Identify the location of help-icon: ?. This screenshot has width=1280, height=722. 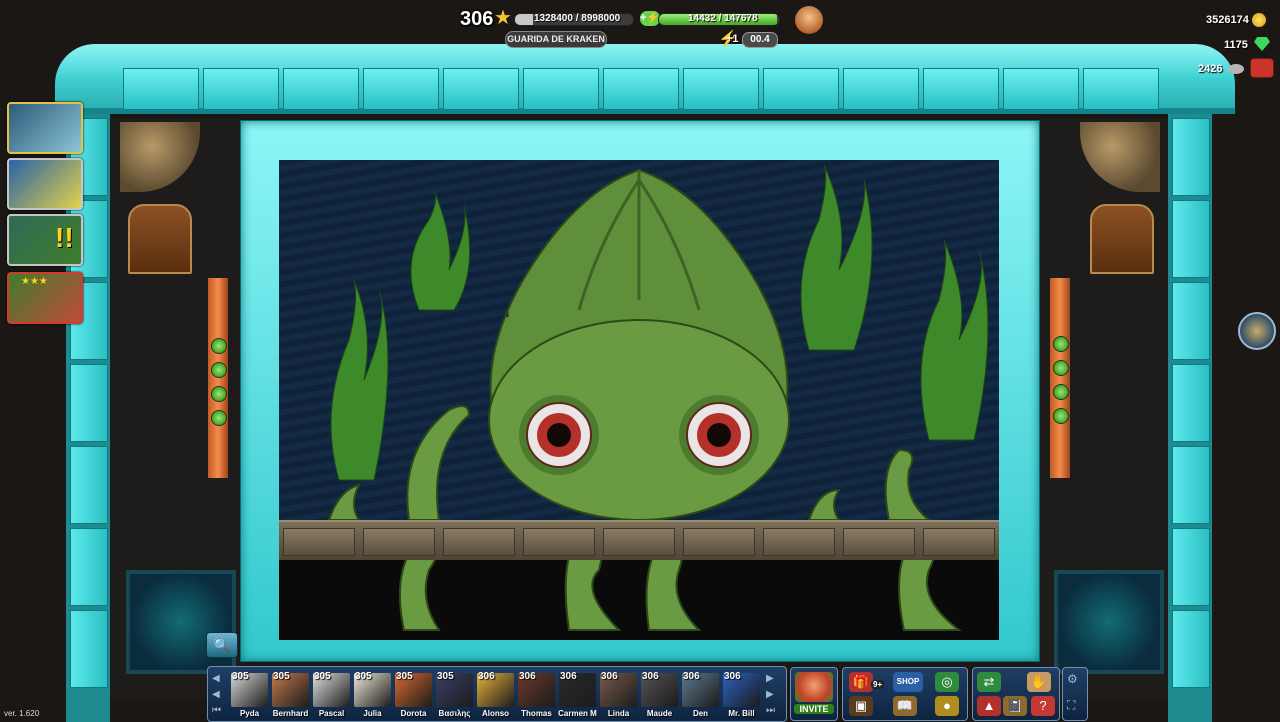
(1043, 706).